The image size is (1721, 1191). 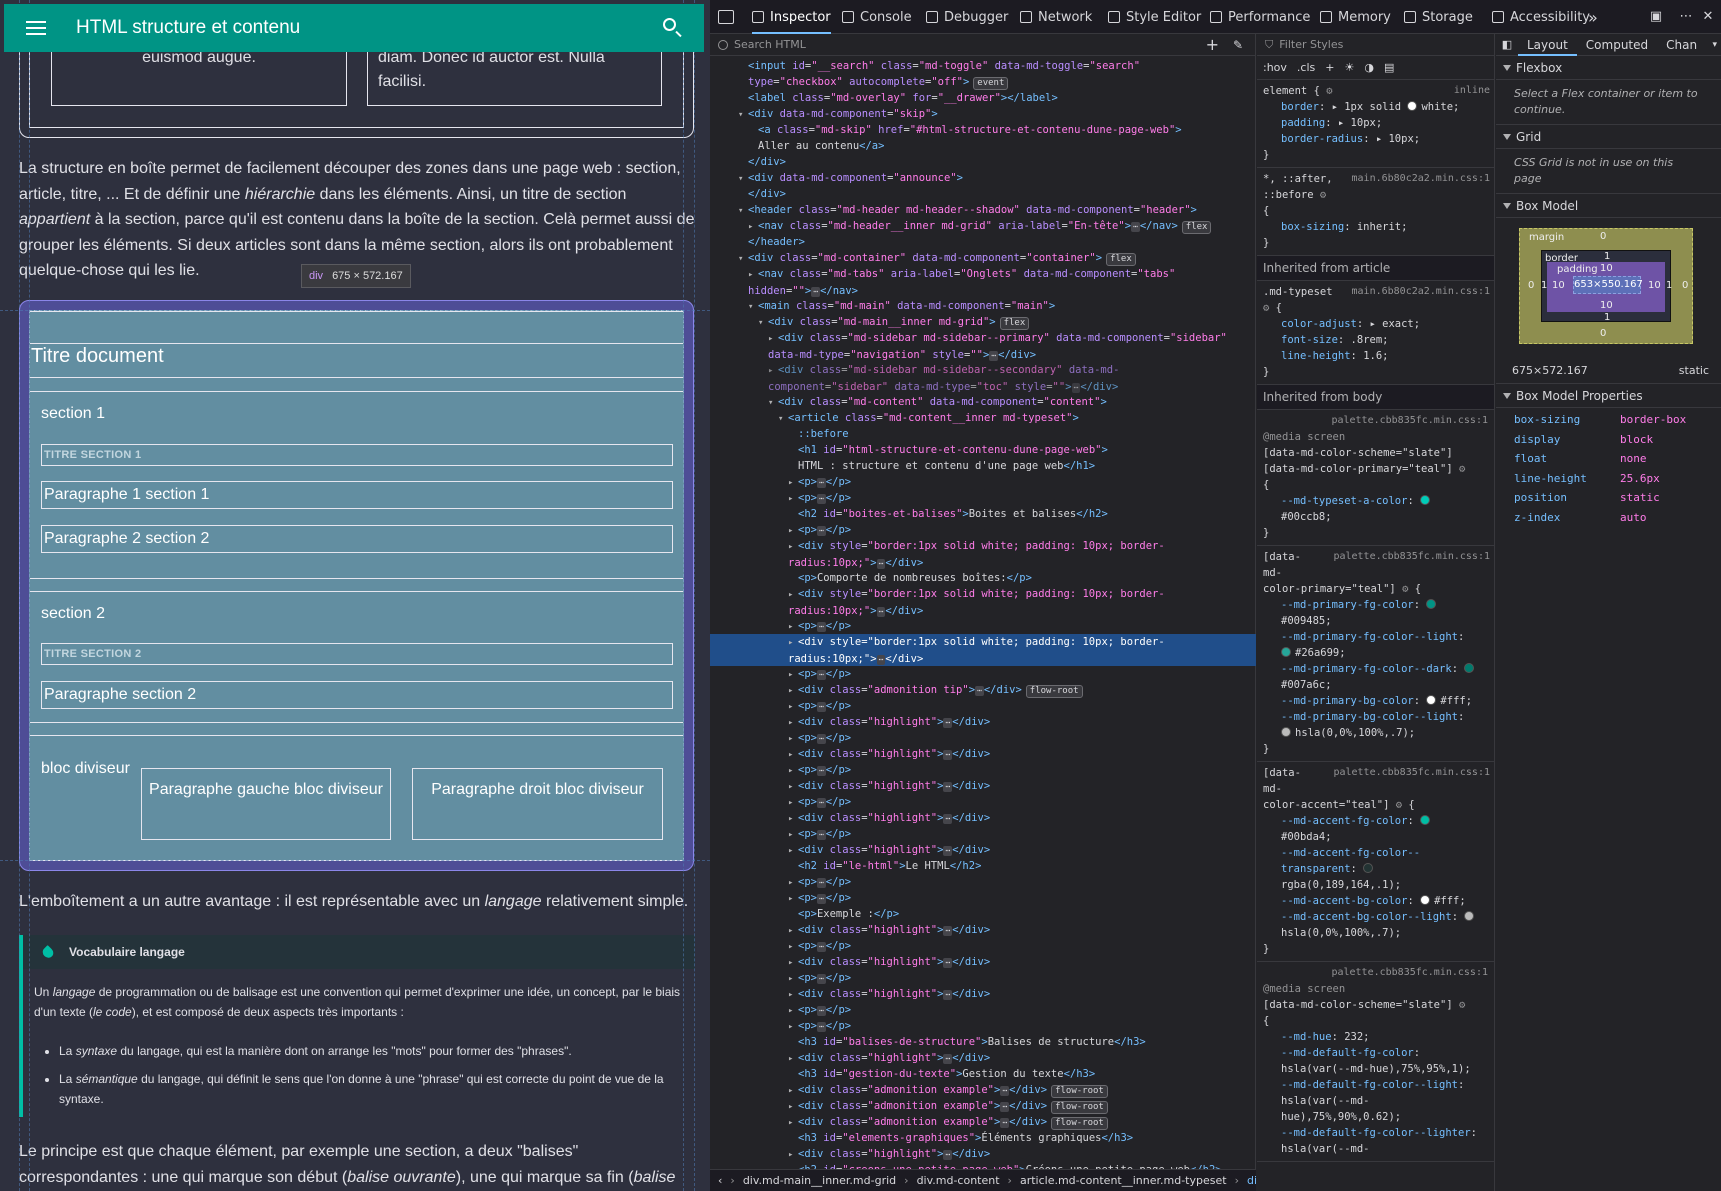 What do you see at coordinates (877, 17) in the screenshot?
I see `tab-console: Console` at bounding box center [877, 17].